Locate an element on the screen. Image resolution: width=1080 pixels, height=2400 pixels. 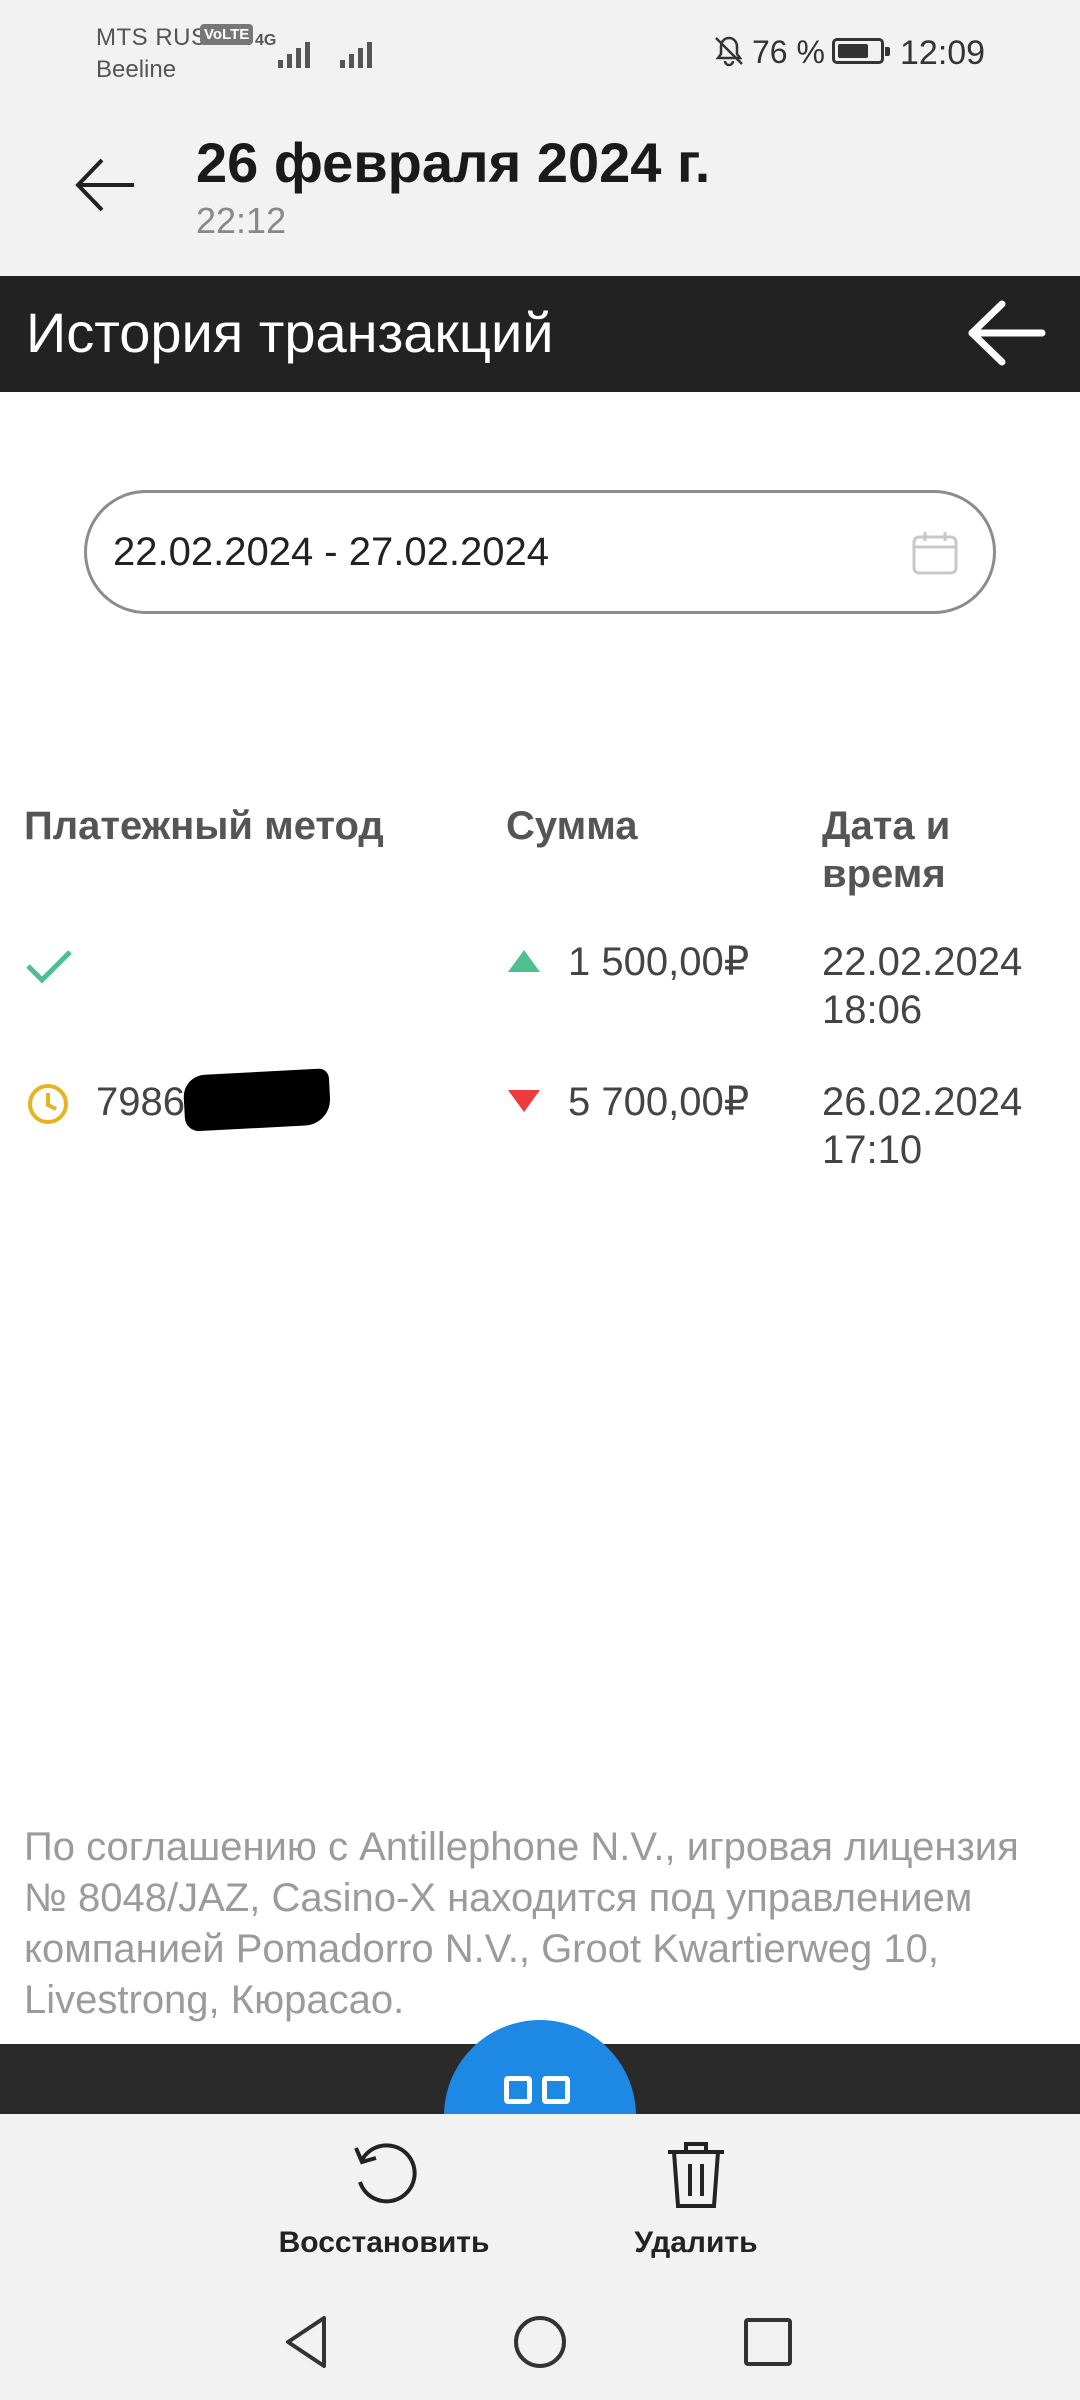
network-type: 4G is located at coordinates (266, 40).